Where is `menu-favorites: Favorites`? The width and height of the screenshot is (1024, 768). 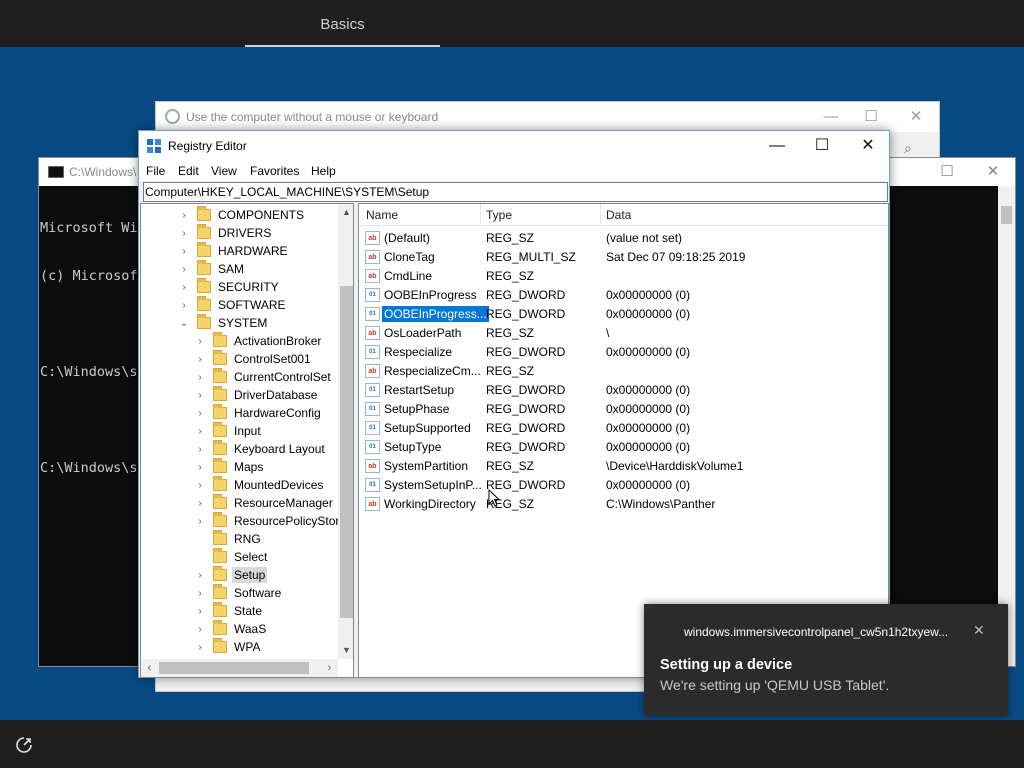 menu-favorites: Favorites is located at coordinates (274, 171).